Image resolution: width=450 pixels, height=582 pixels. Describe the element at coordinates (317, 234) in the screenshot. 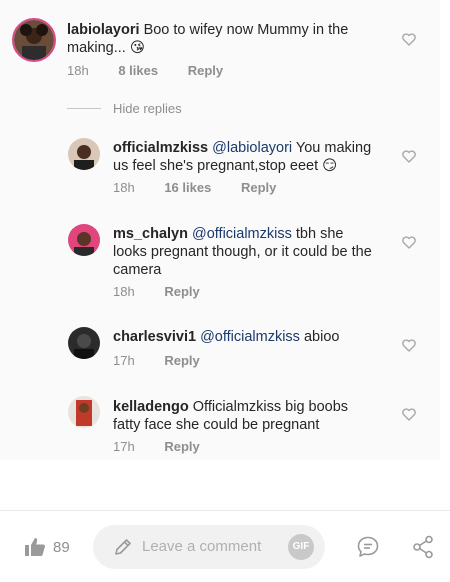

I see `comment-body: tbh she` at that location.